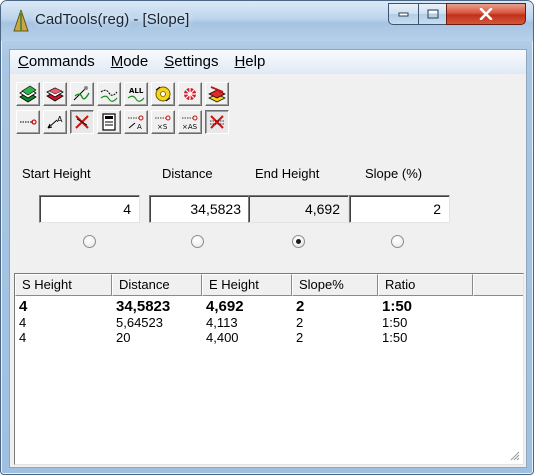  I want to click on maximize-icon, so click(432, 14).